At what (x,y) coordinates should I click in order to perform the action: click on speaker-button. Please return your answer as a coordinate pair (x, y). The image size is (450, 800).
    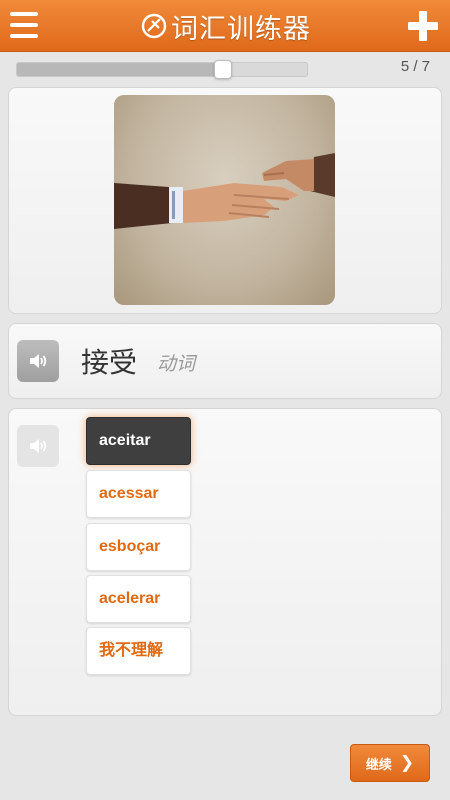
    Looking at the image, I should click on (38, 361).